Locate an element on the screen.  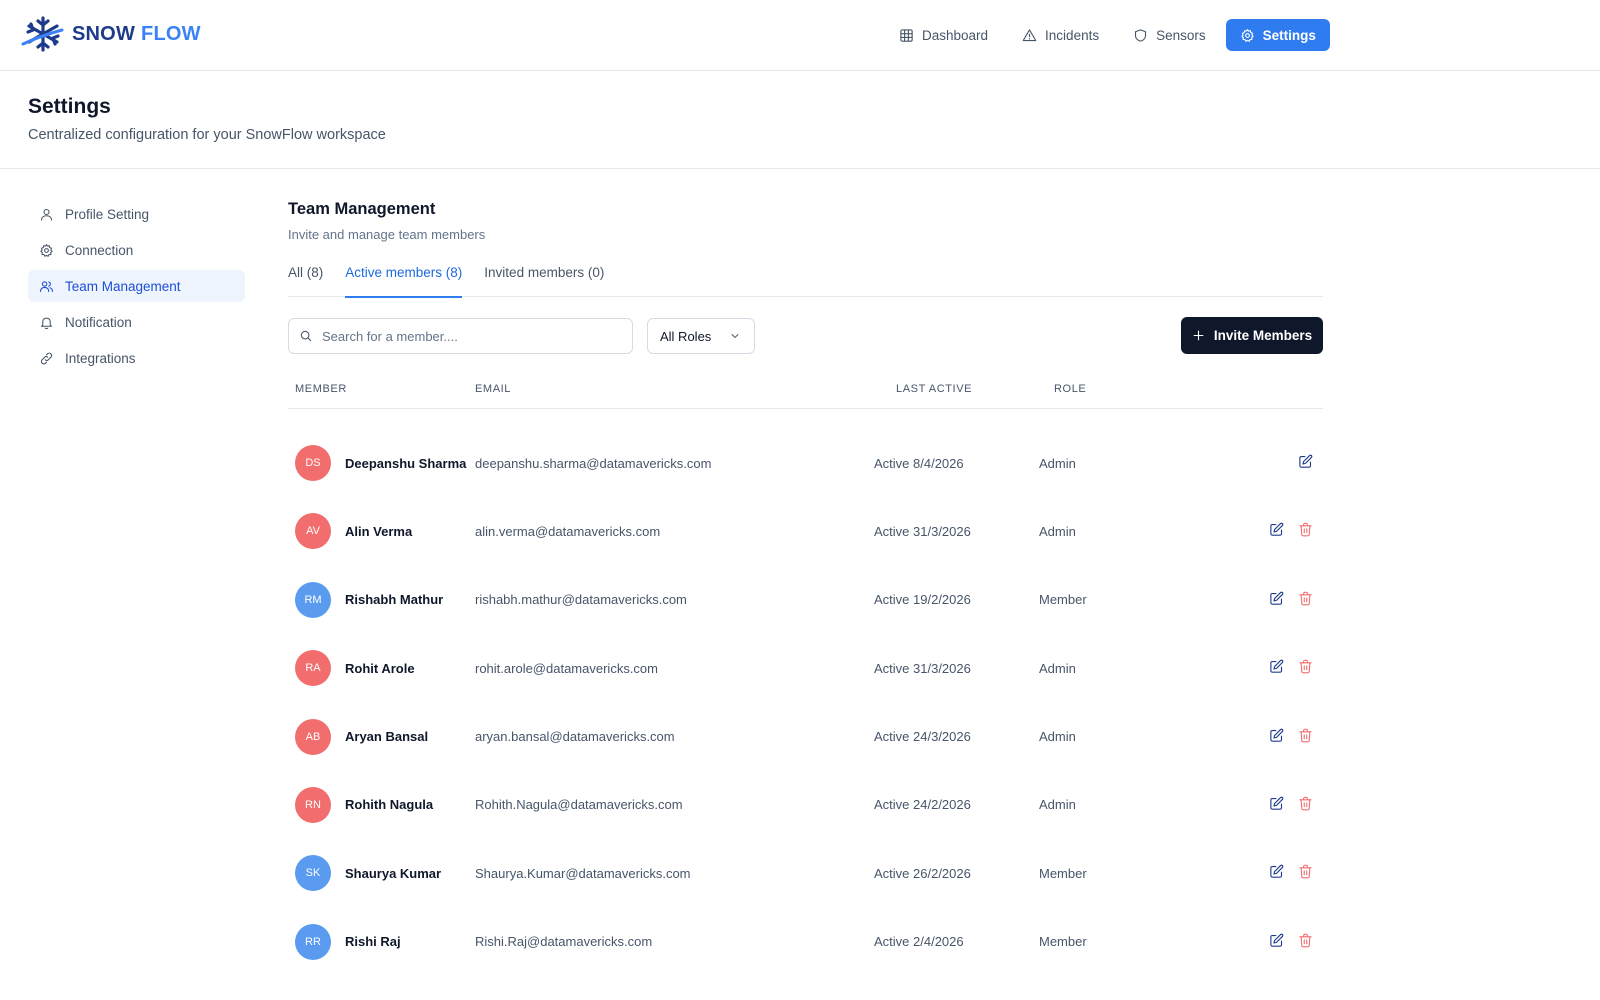
member-email: deepanshu.sharma@datamavericks.com is located at coordinates (593, 463).